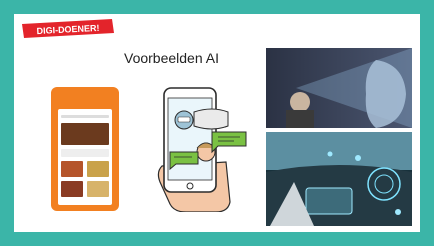 Image resolution: width=434 pixels, height=246 pixels. What do you see at coordinates (68, 28) in the screenshot?
I see `digi-doener-badge: DIGI-DOENER!` at bounding box center [68, 28].